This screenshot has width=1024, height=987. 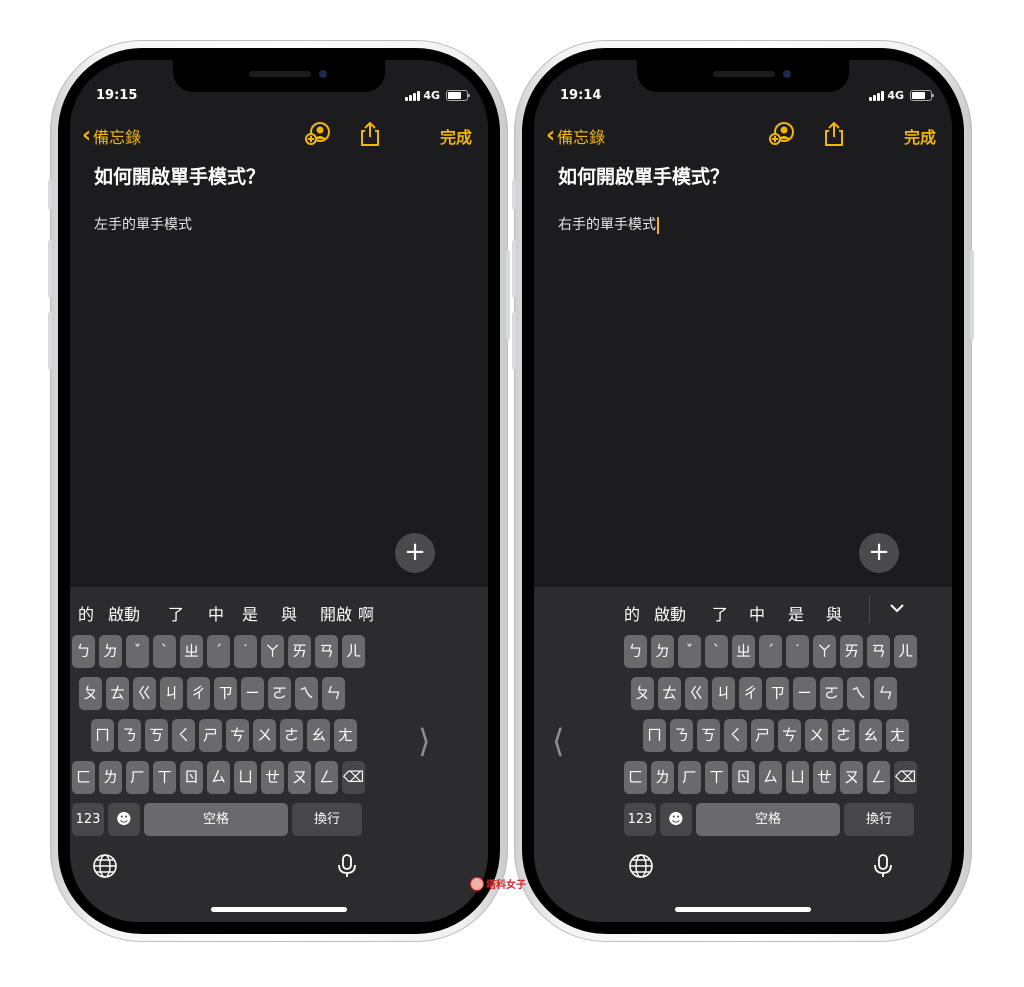 What do you see at coordinates (143, 224) in the screenshot?
I see `note-body: 左手的單手模式` at bounding box center [143, 224].